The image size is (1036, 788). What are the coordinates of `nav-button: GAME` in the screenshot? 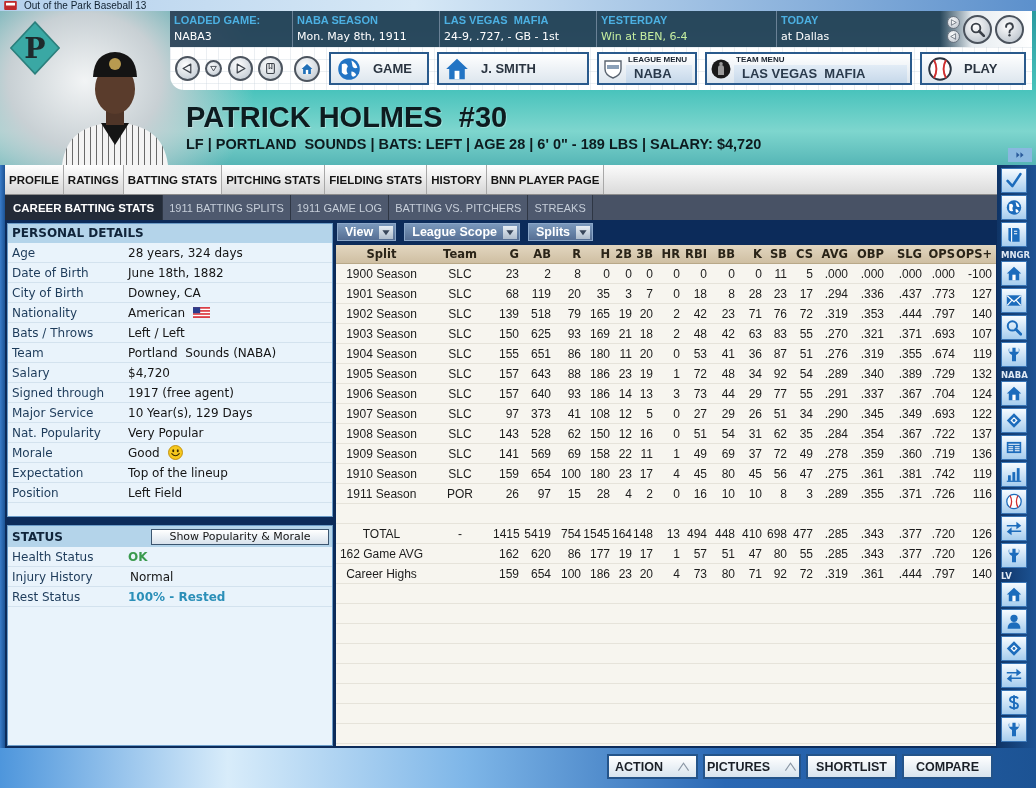 It's located at (379, 68).